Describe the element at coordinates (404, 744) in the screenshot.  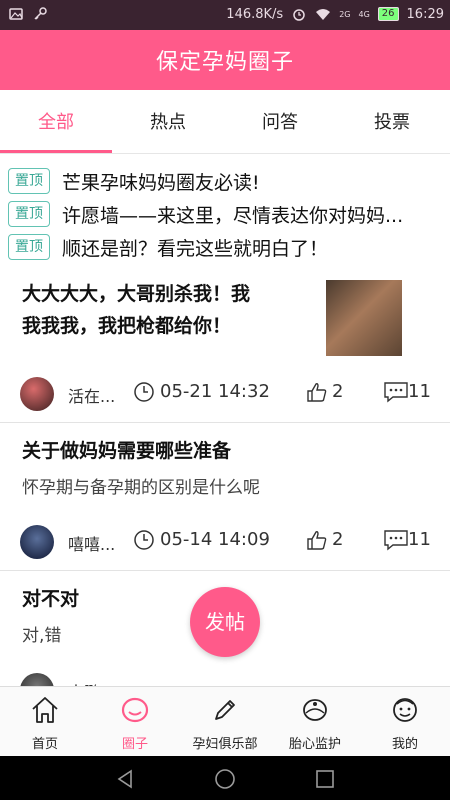
I see `nav-label: 我的` at that location.